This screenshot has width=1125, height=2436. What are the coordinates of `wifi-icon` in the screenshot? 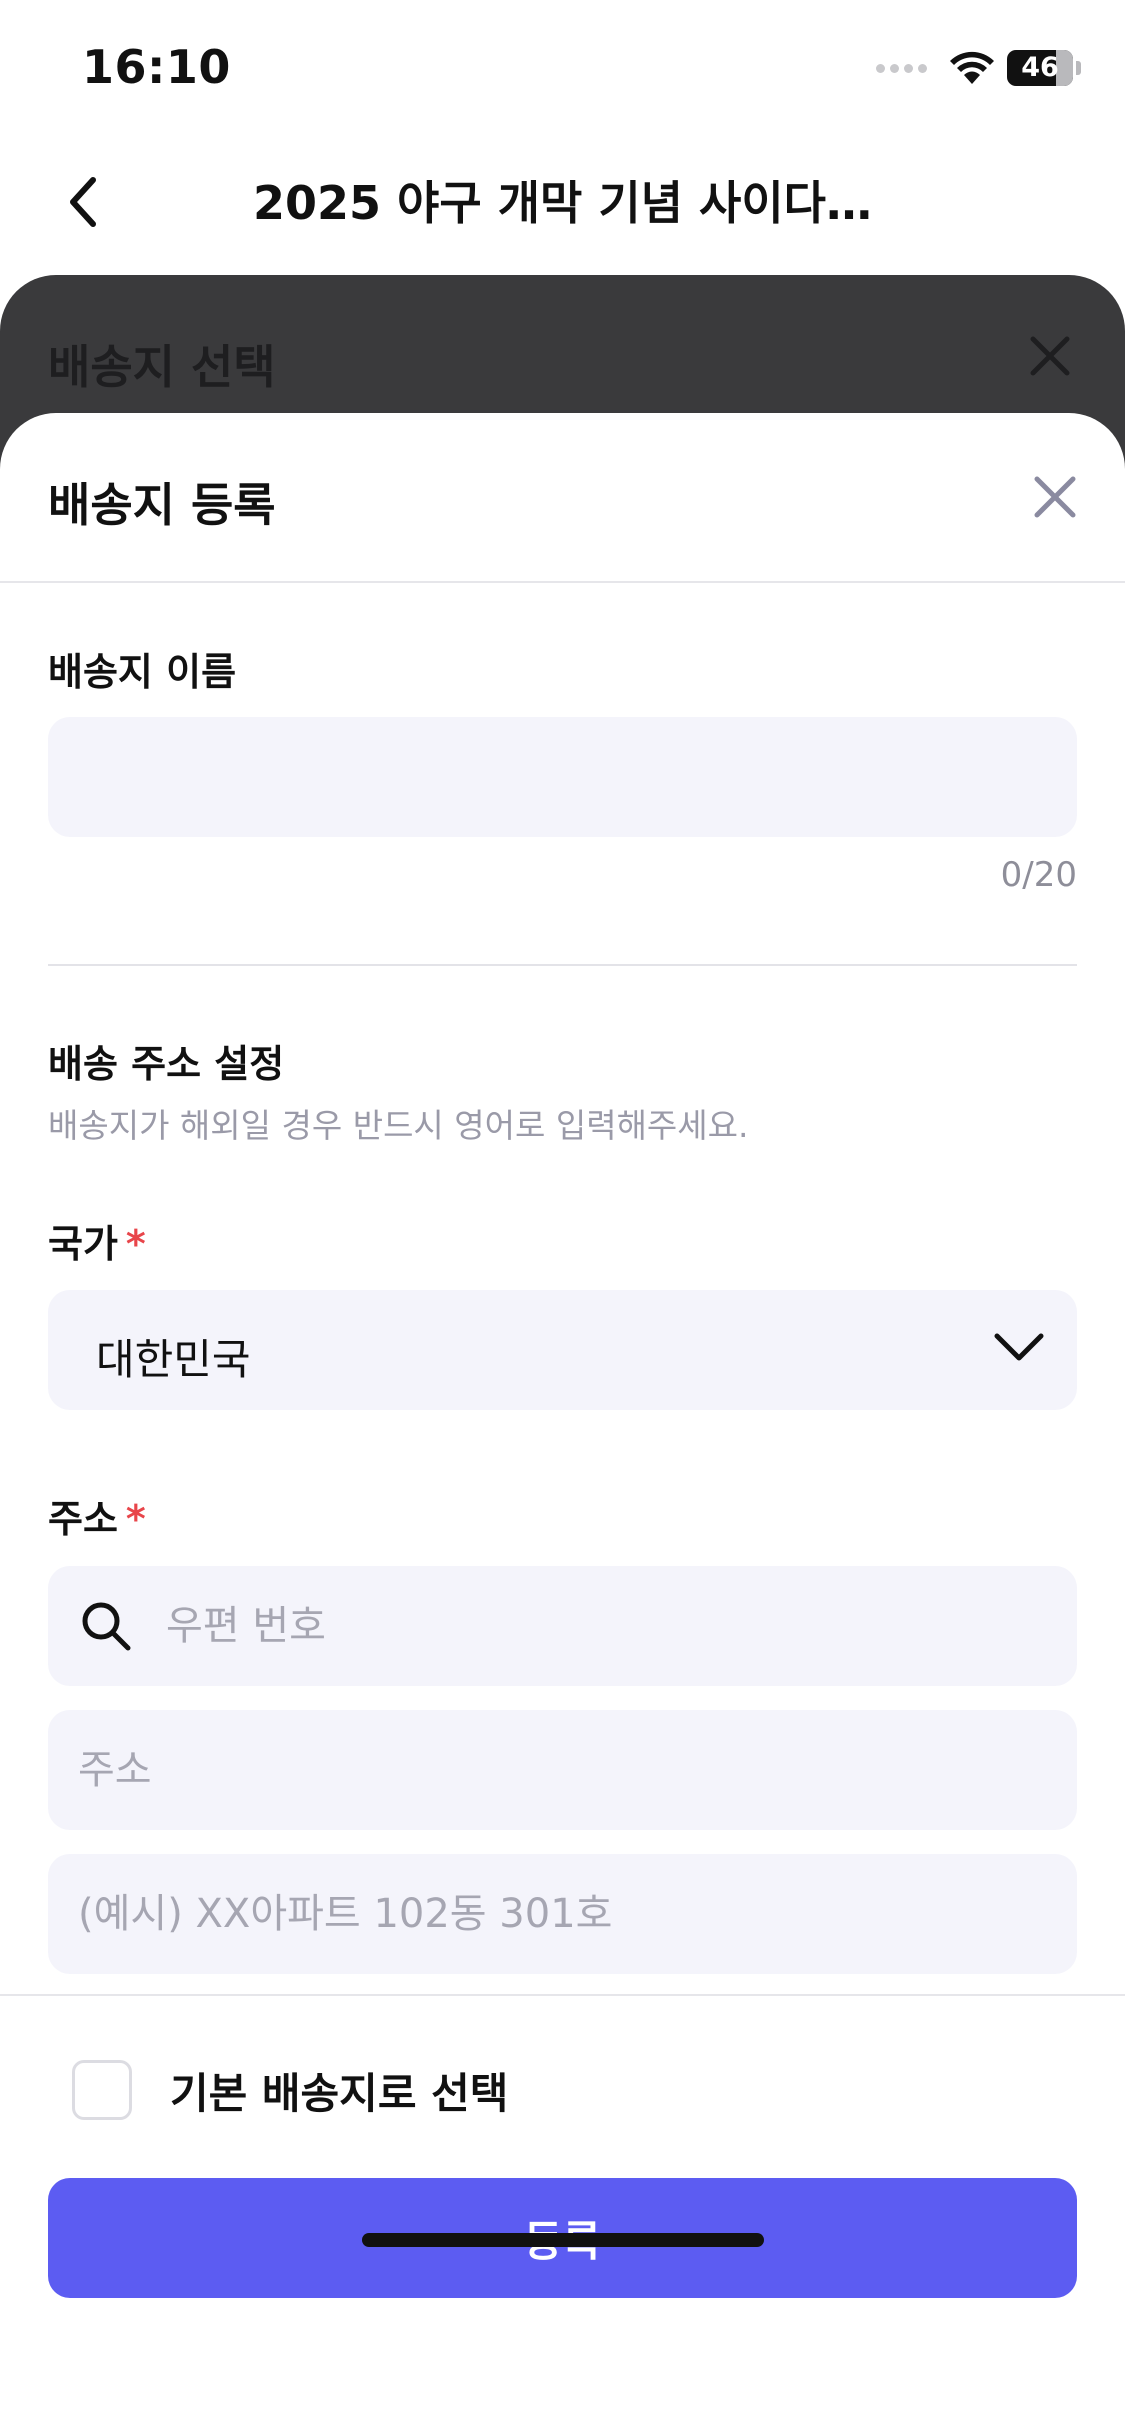 It's located at (972, 67).